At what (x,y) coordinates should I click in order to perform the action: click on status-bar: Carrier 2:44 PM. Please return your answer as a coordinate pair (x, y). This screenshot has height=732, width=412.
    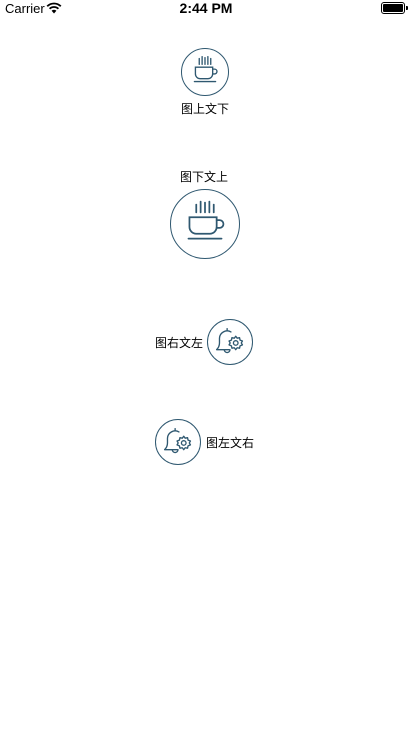
    Looking at the image, I should click on (206, 10).